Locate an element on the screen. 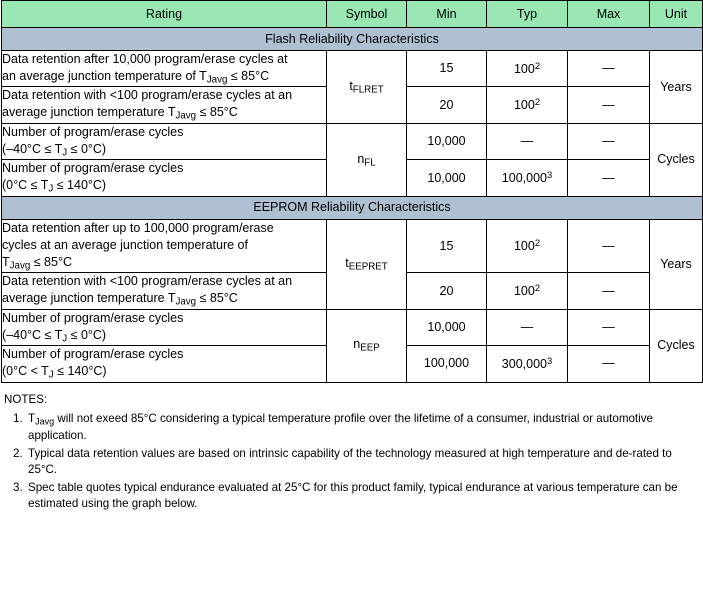 Image resolution: width=703 pixels, height=597 pixels. header-row: Rating Symbol Min Typ Max Unit is located at coordinates (352, 14).